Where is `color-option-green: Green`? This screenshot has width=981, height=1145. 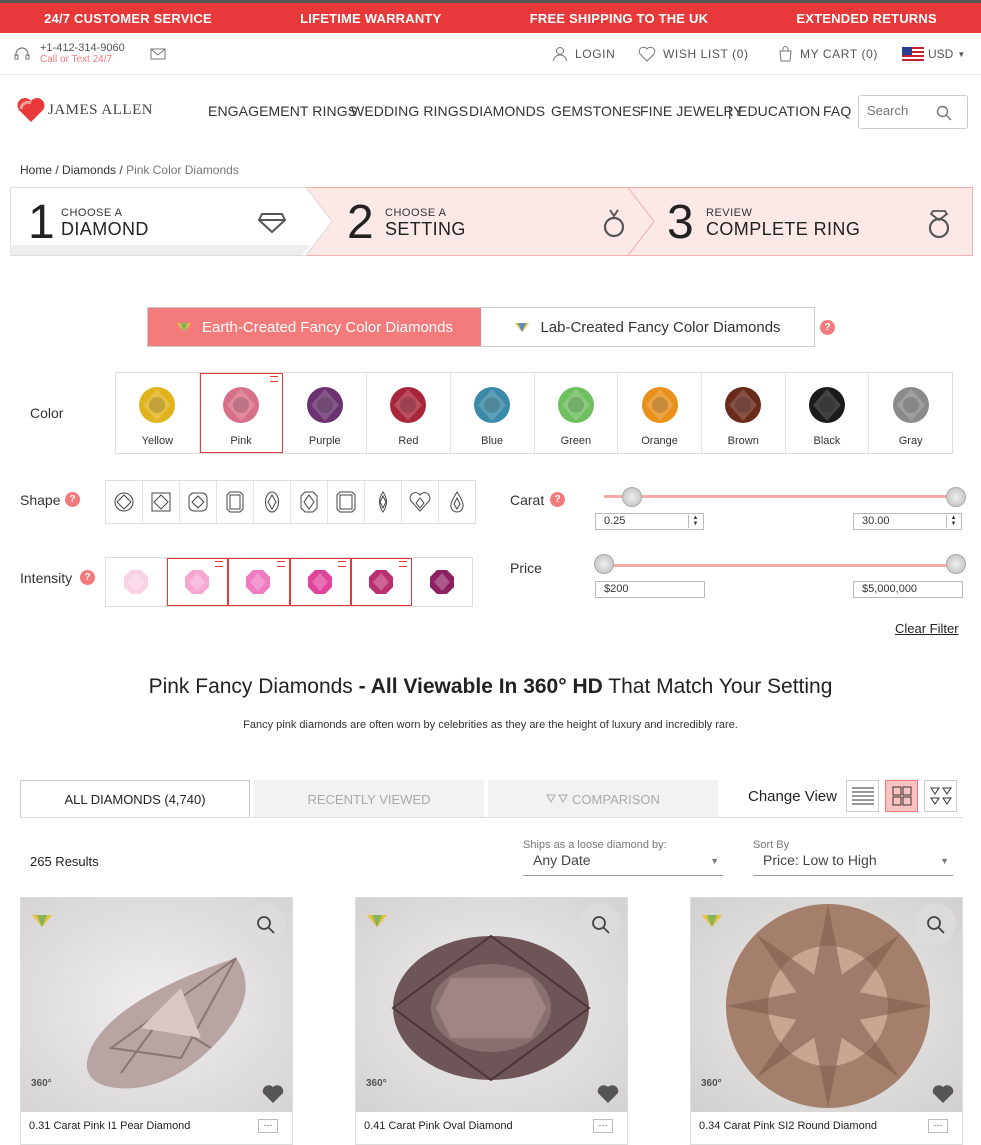
color-option-green: Green is located at coordinates (577, 413).